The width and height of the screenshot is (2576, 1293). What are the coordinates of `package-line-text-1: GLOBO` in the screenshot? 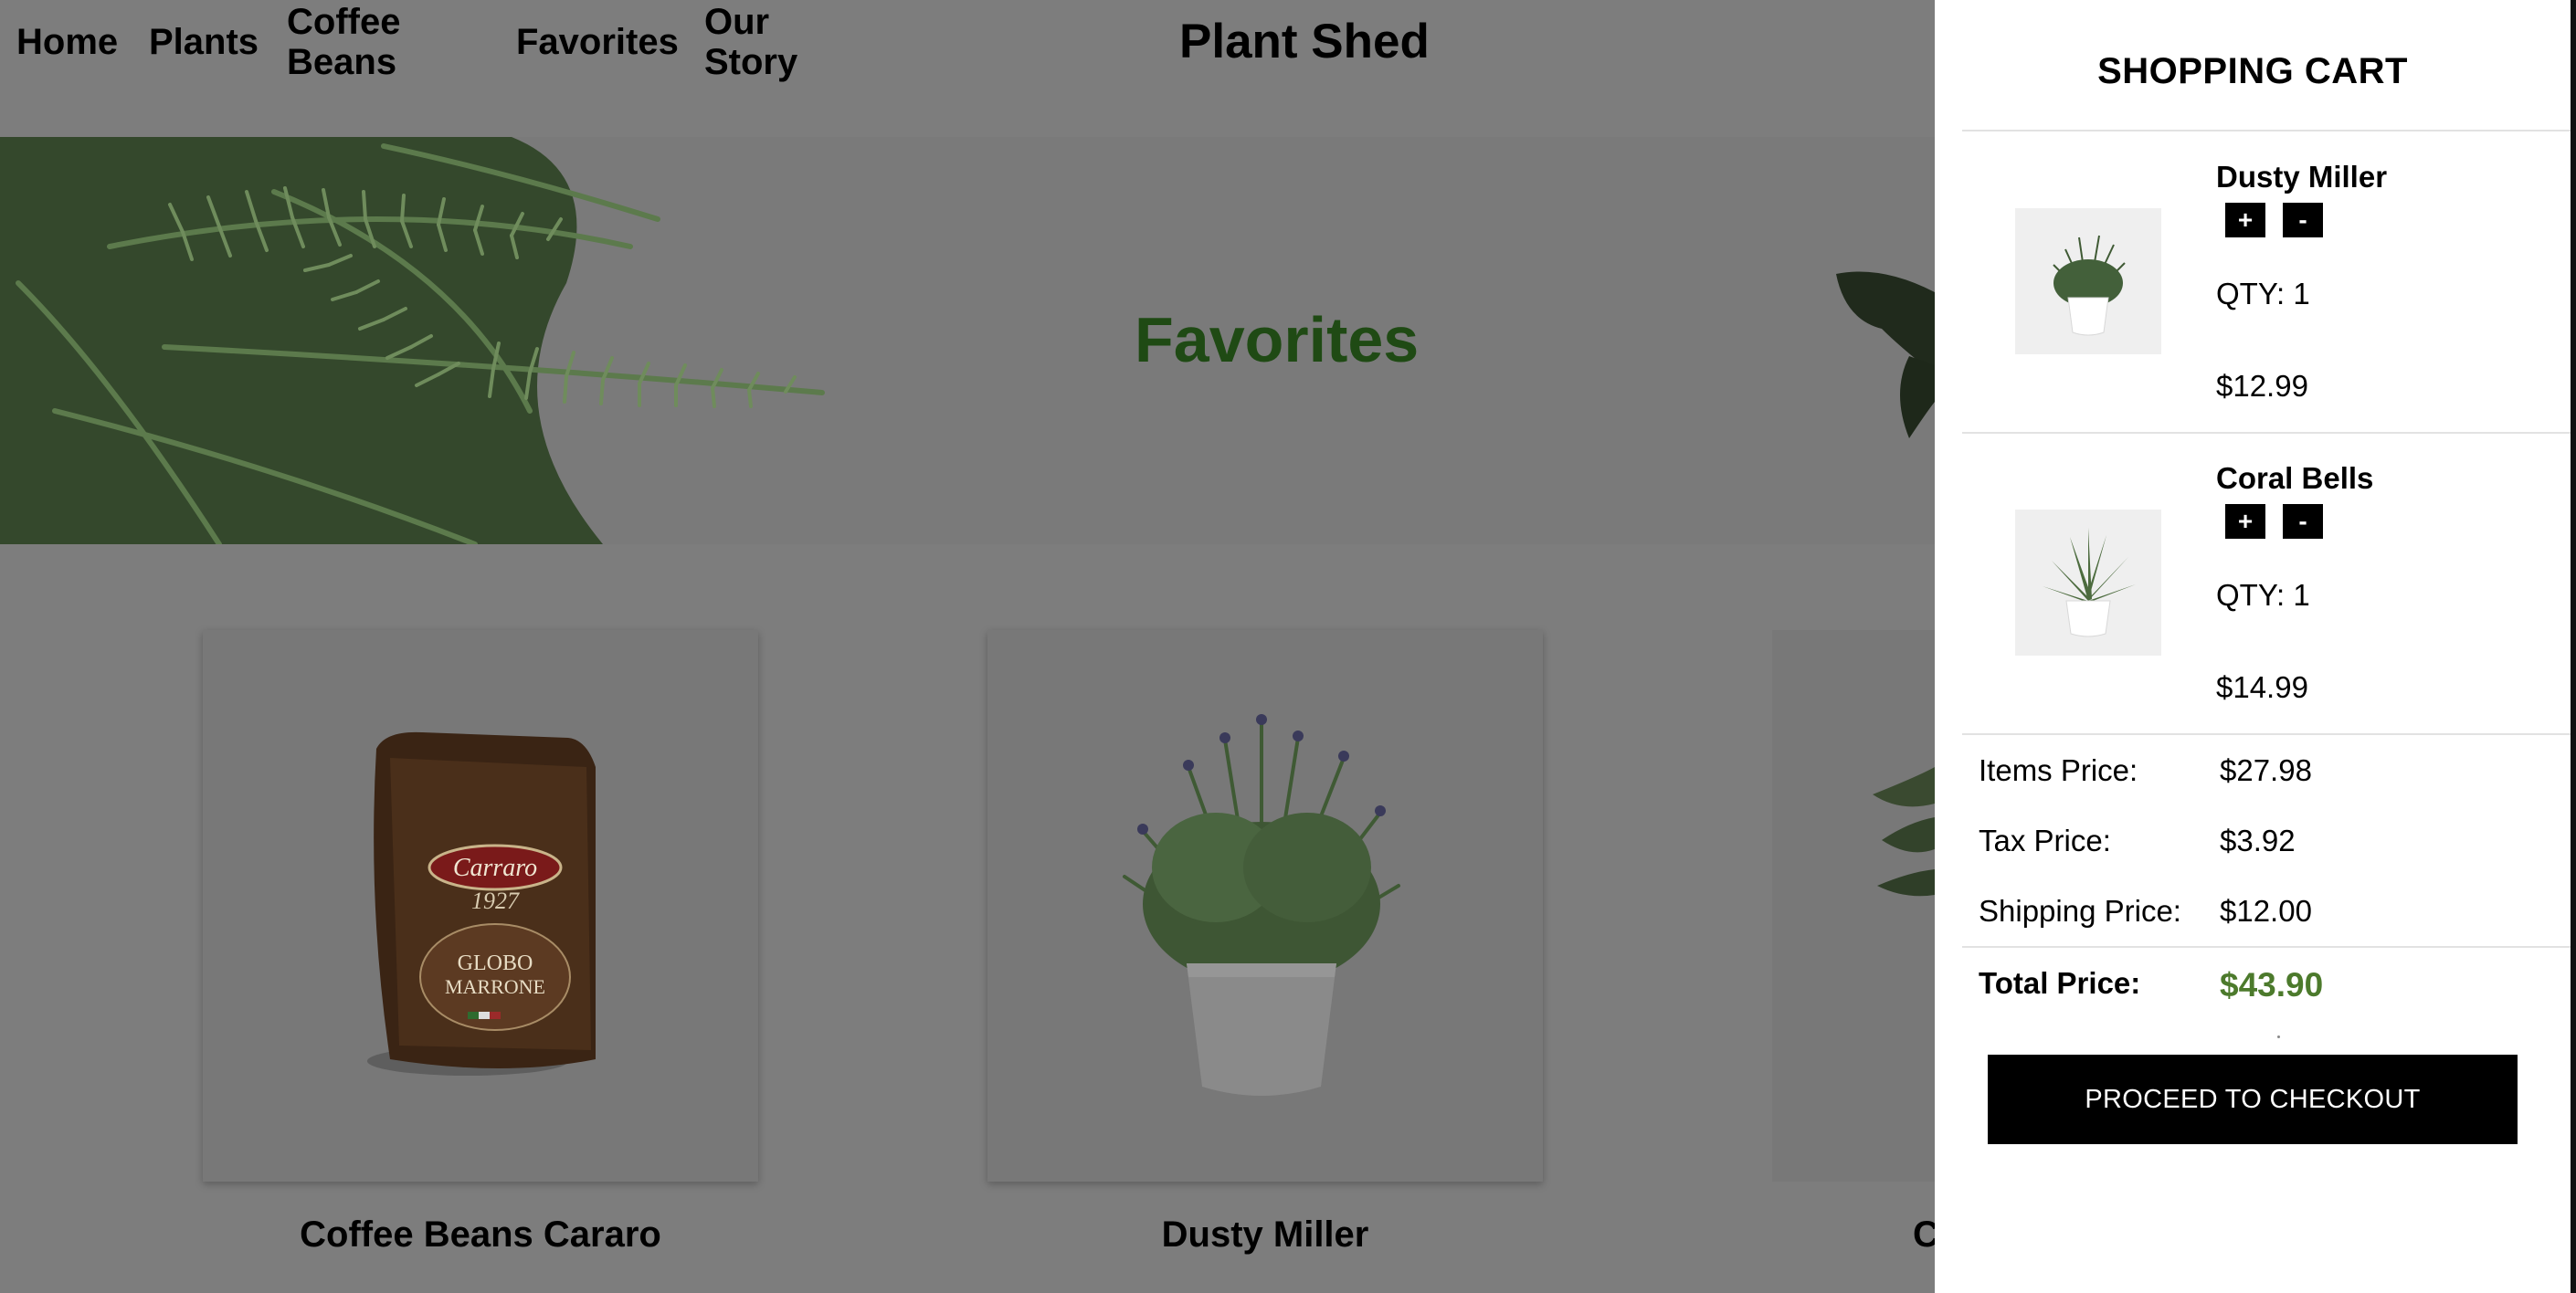 It's located at (496, 963).